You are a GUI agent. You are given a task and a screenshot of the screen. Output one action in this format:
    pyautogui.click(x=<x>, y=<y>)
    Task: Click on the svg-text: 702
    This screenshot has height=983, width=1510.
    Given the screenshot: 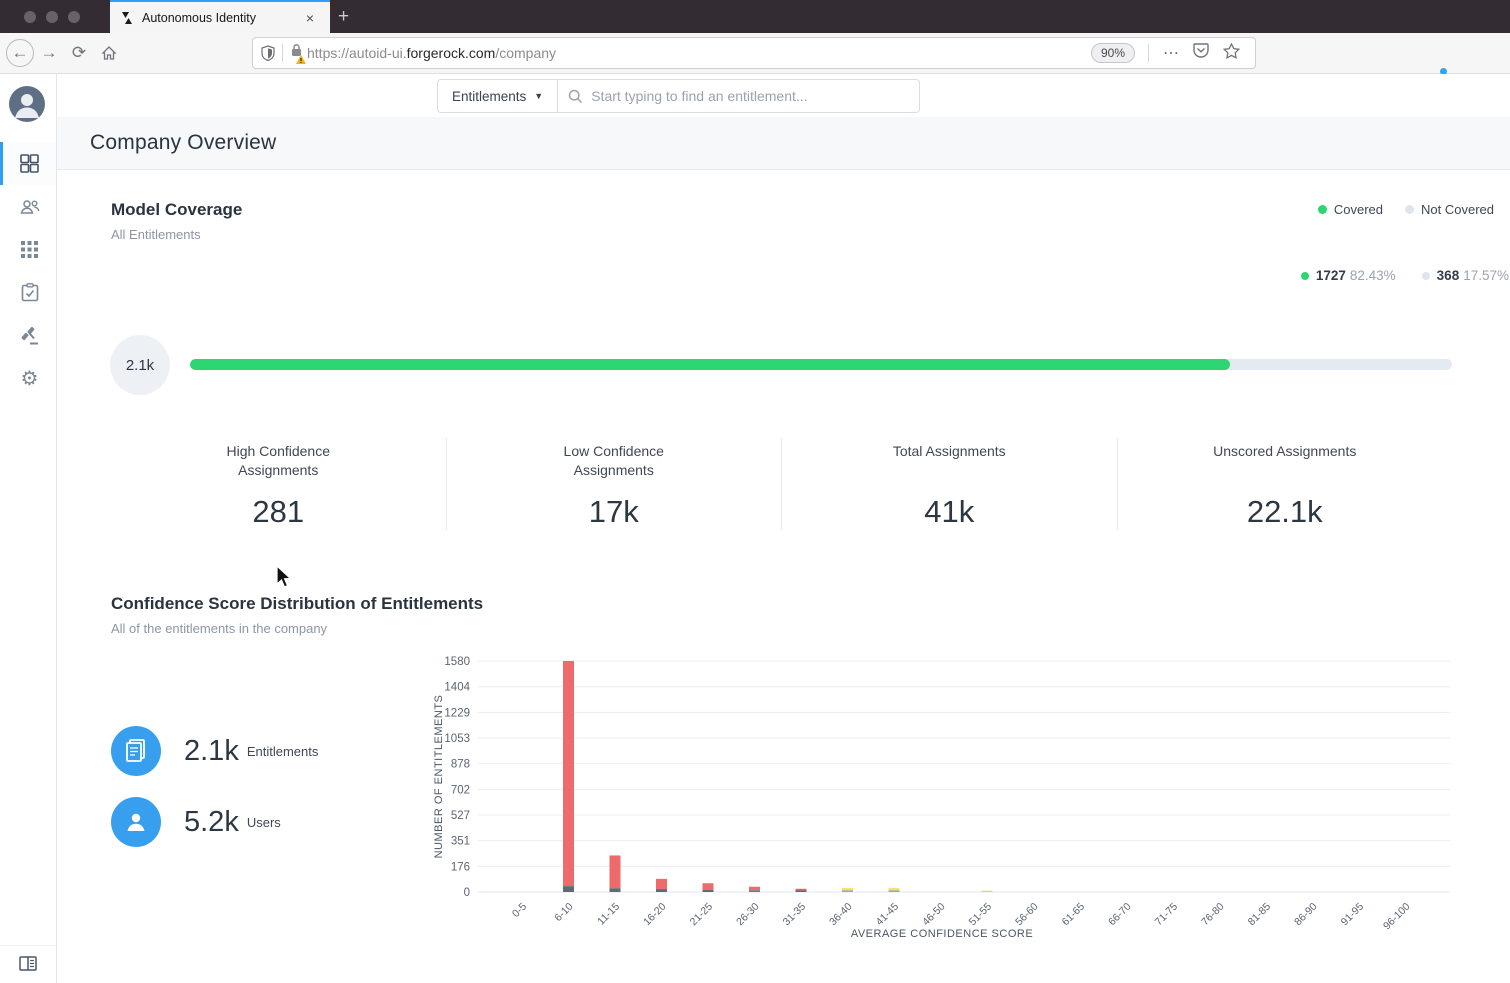 What is the action you would take?
    pyautogui.click(x=460, y=790)
    